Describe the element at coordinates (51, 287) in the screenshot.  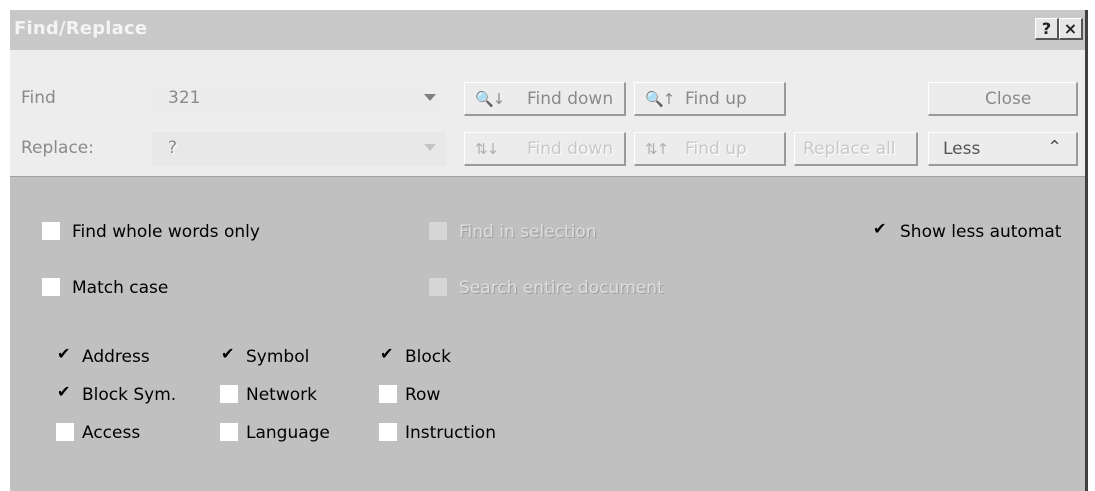
I see `match-case-checkbox` at that location.